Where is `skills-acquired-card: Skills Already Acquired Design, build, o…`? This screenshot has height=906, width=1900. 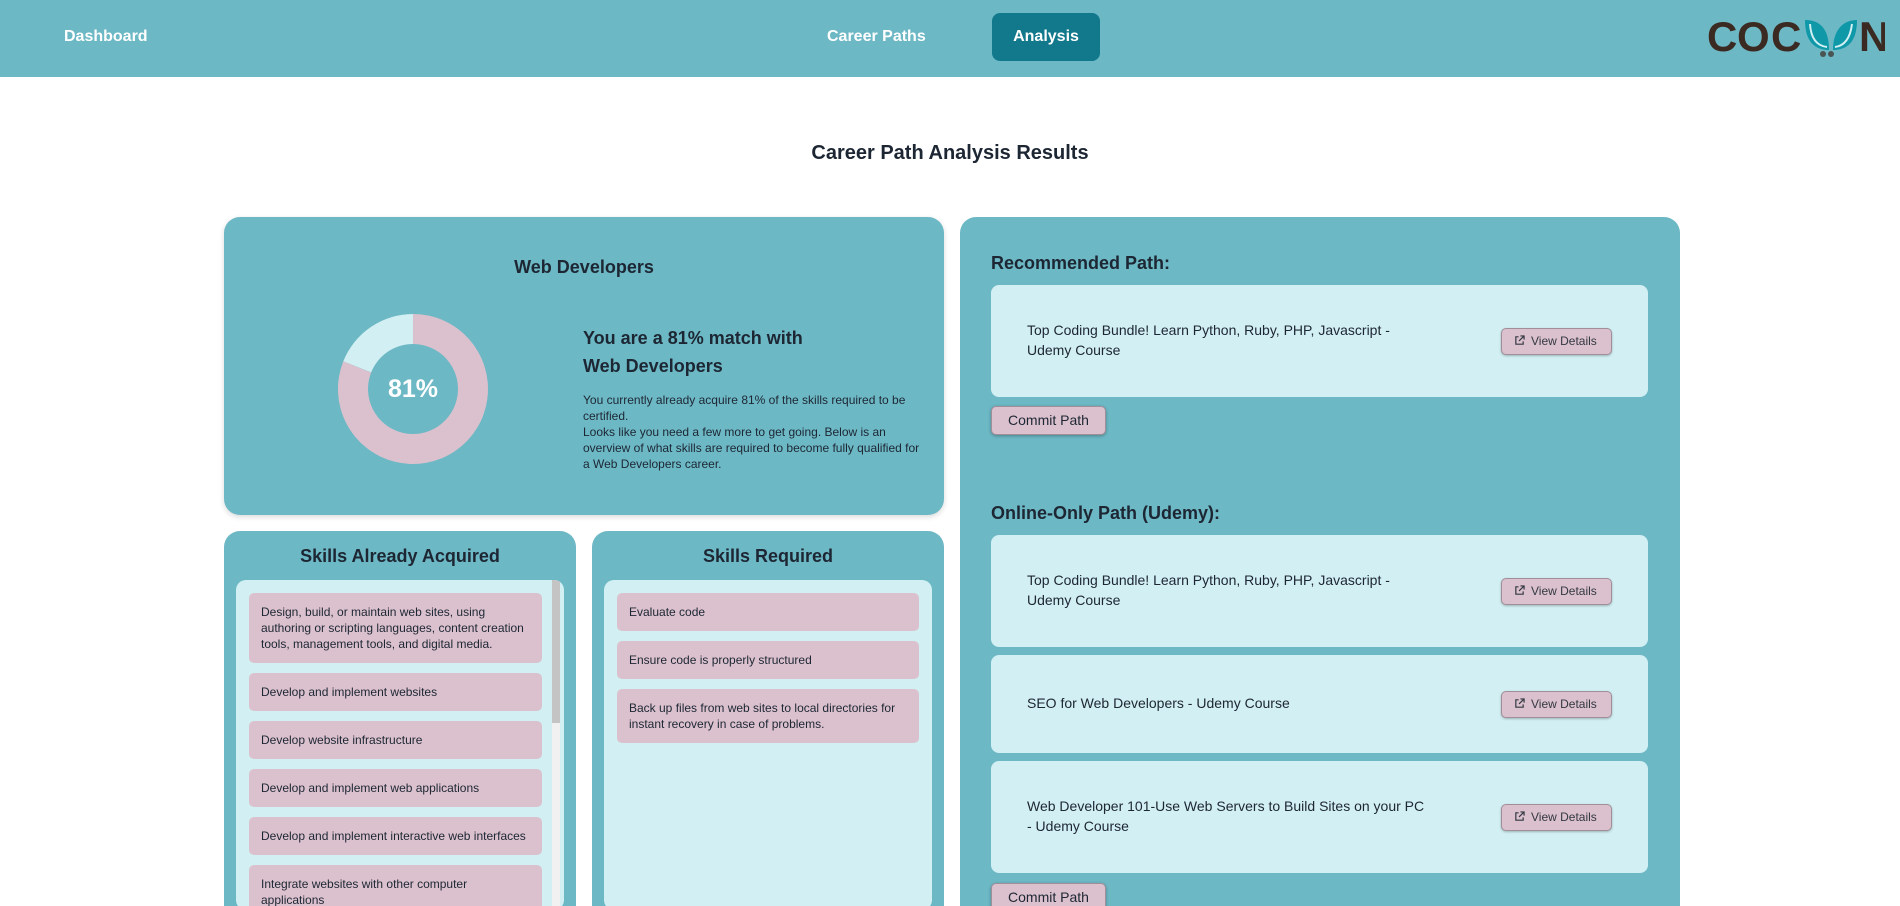
skills-acquired-card: Skills Already Acquired Design, build, o… is located at coordinates (400, 718).